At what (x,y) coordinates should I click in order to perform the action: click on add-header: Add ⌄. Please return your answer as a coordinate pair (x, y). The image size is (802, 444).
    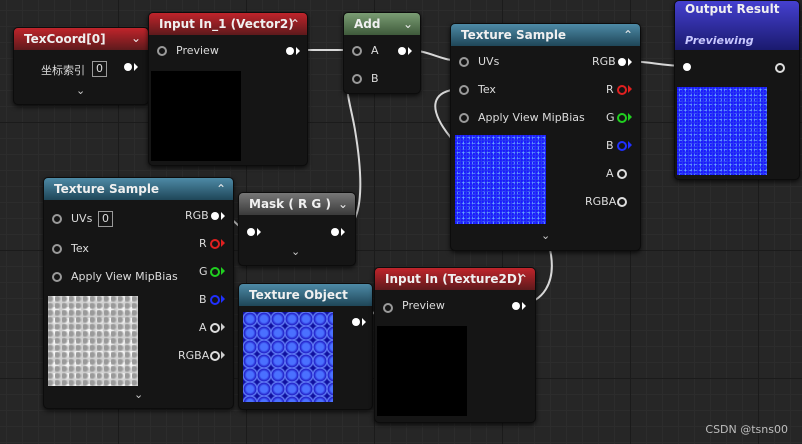
    Looking at the image, I should click on (382, 24).